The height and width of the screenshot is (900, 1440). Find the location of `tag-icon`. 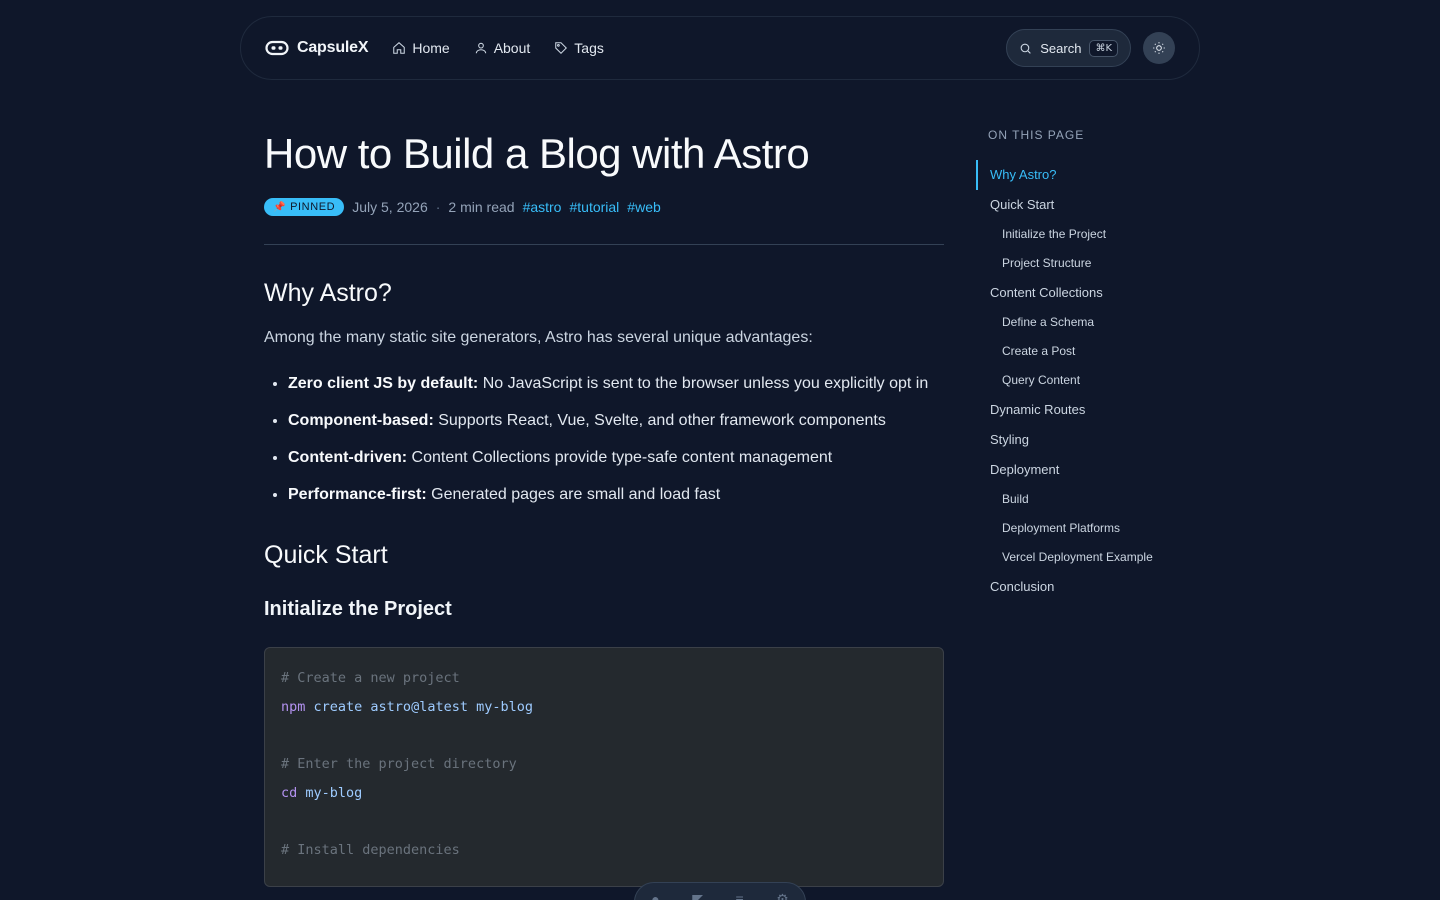

tag-icon is located at coordinates (561, 48).